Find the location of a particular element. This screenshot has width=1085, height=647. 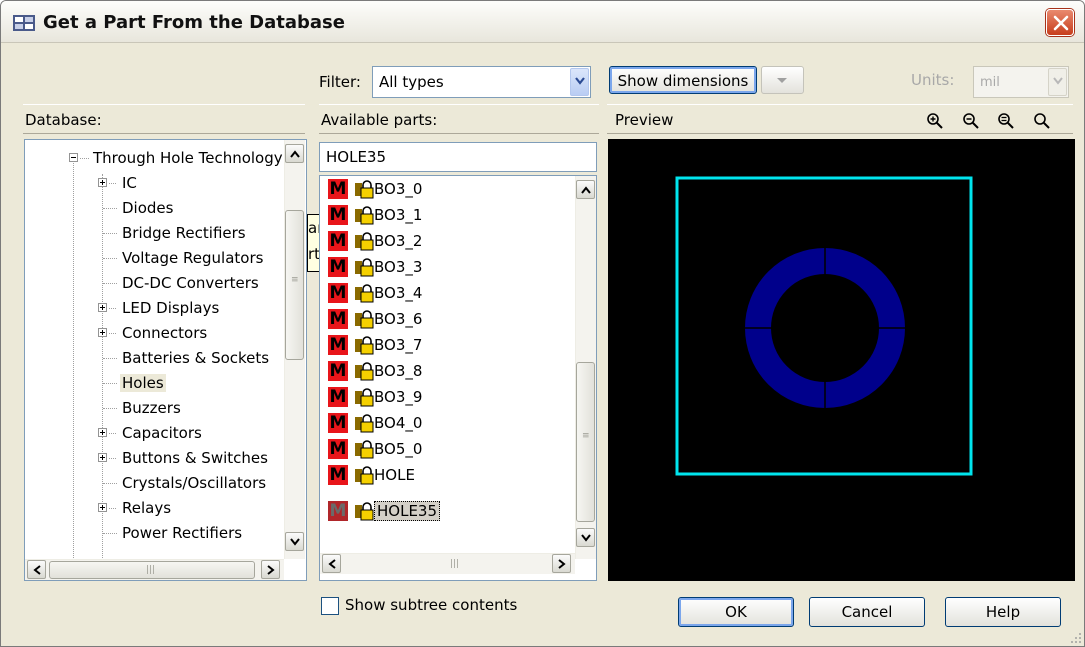

filter-value: All types is located at coordinates (411, 82).